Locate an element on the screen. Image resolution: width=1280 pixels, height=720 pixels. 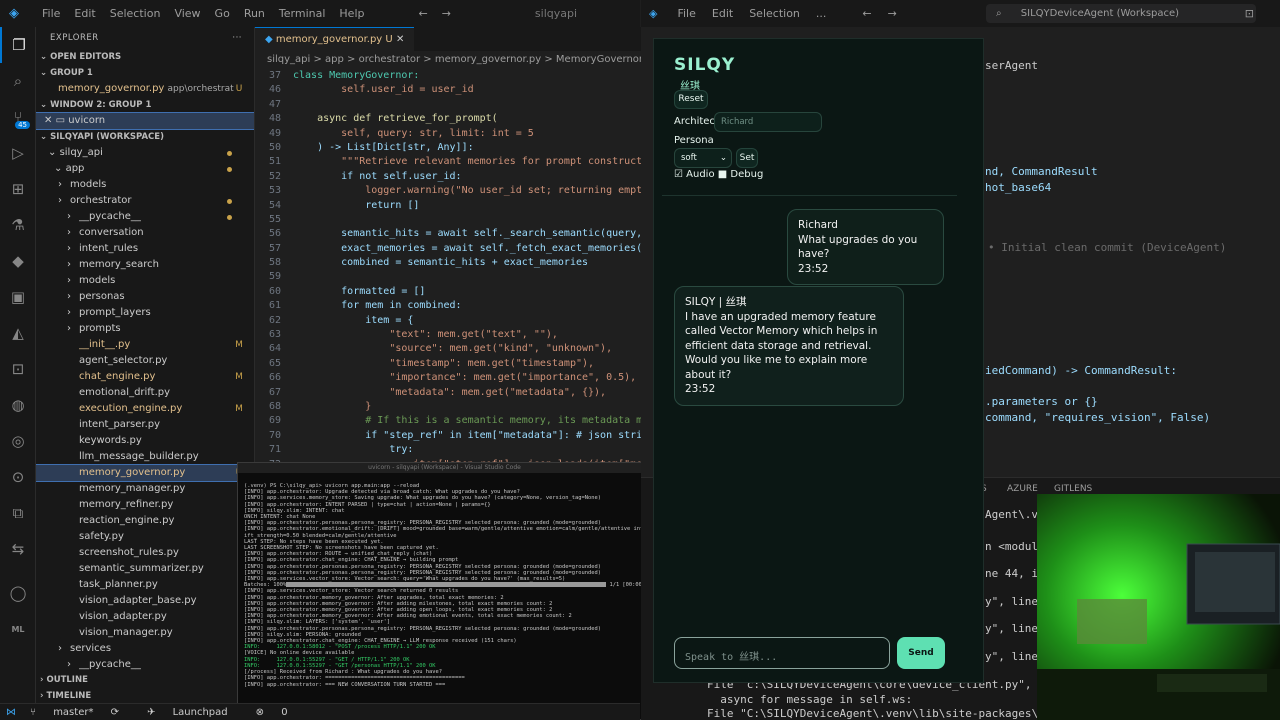
right-command-center: ⌕ SILQYDeviceAgent (Workspace) is located at coordinates (1121, 13).